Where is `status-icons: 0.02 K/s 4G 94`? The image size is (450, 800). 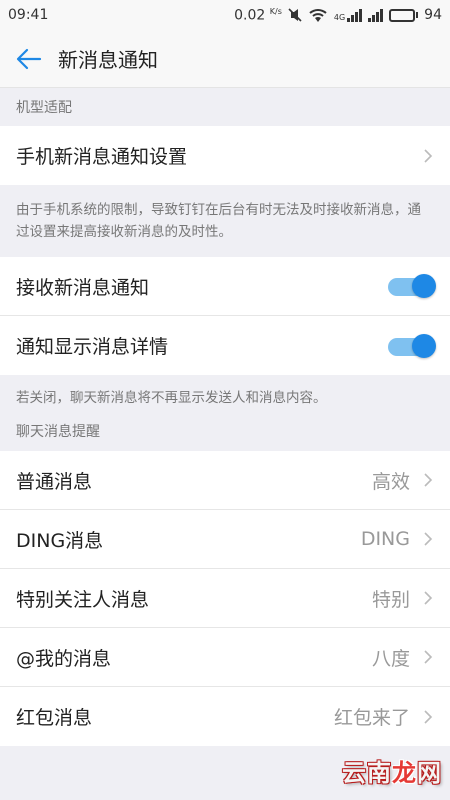 status-icons: 0.02 K/s 4G 94 is located at coordinates (338, 15).